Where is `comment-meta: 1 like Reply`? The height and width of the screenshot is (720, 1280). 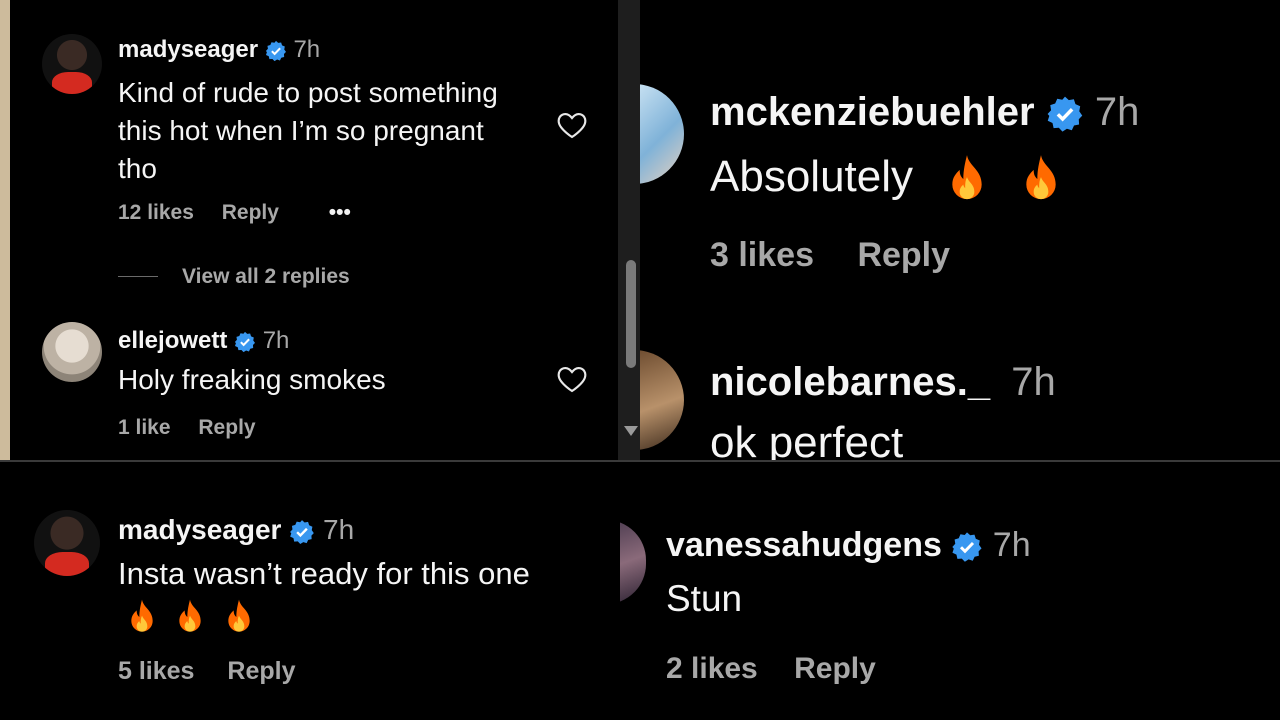
comment-meta: 1 like Reply is located at coordinates (198, 428).